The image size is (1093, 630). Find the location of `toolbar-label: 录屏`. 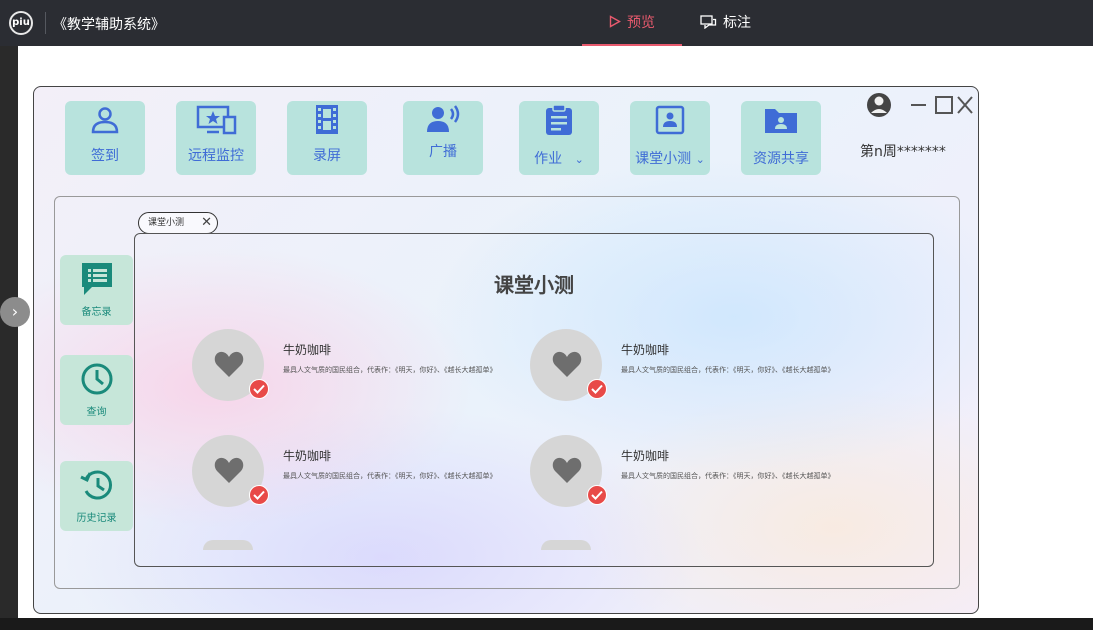

toolbar-label: 录屏 is located at coordinates (327, 156).